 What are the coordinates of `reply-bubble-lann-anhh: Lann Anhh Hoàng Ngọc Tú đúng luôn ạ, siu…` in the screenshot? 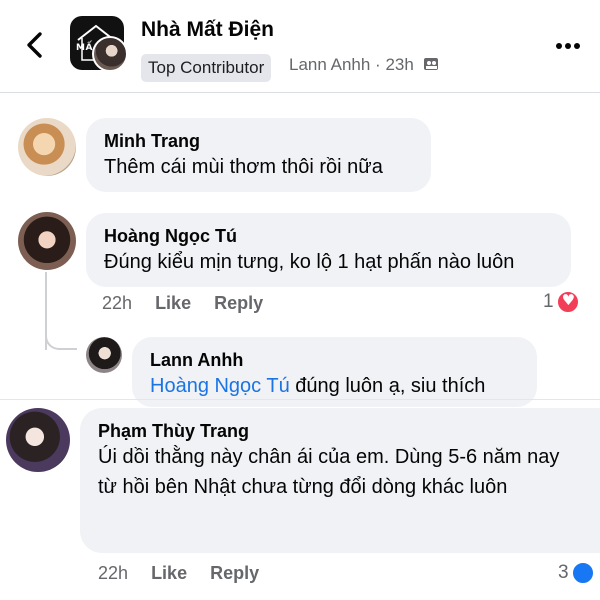 It's located at (334, 372).